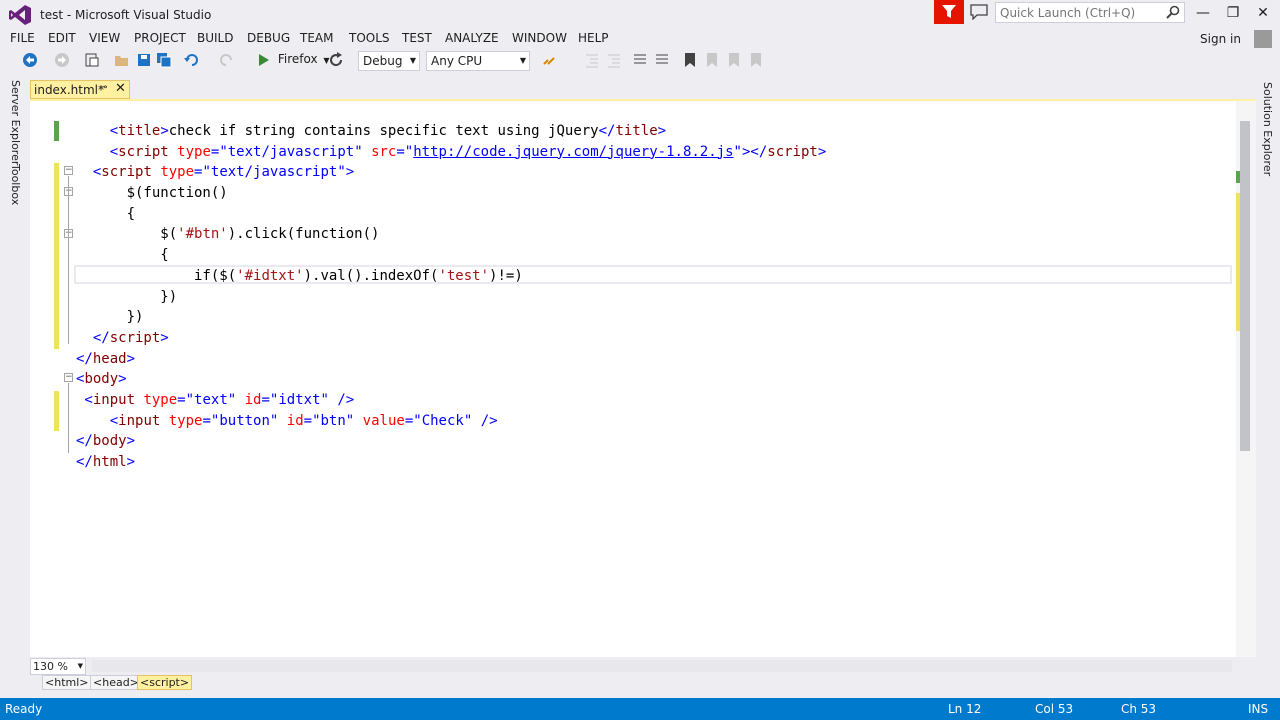 The height and width of the screenshot is (720, 1280). What do you see at coordinates (92, 60) in the screenshot?
I see `new-project-icon` at bounding box center [92, 60].